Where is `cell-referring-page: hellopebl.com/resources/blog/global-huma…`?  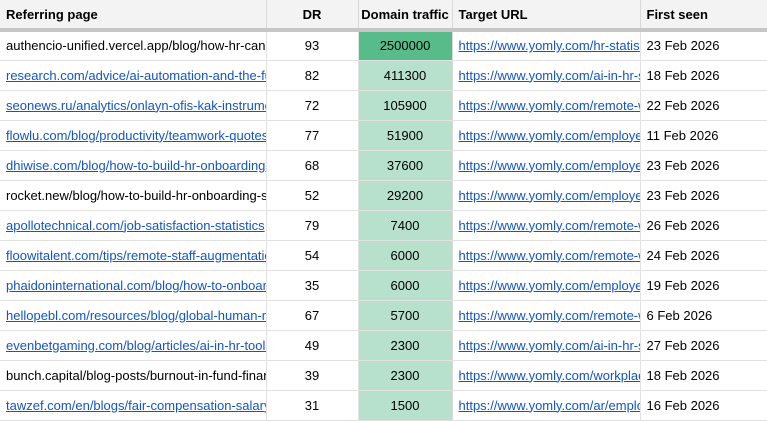 cell-referring-page: hellopebl.com/resources/blog/global-huma… is located at coordinates (133, 315).